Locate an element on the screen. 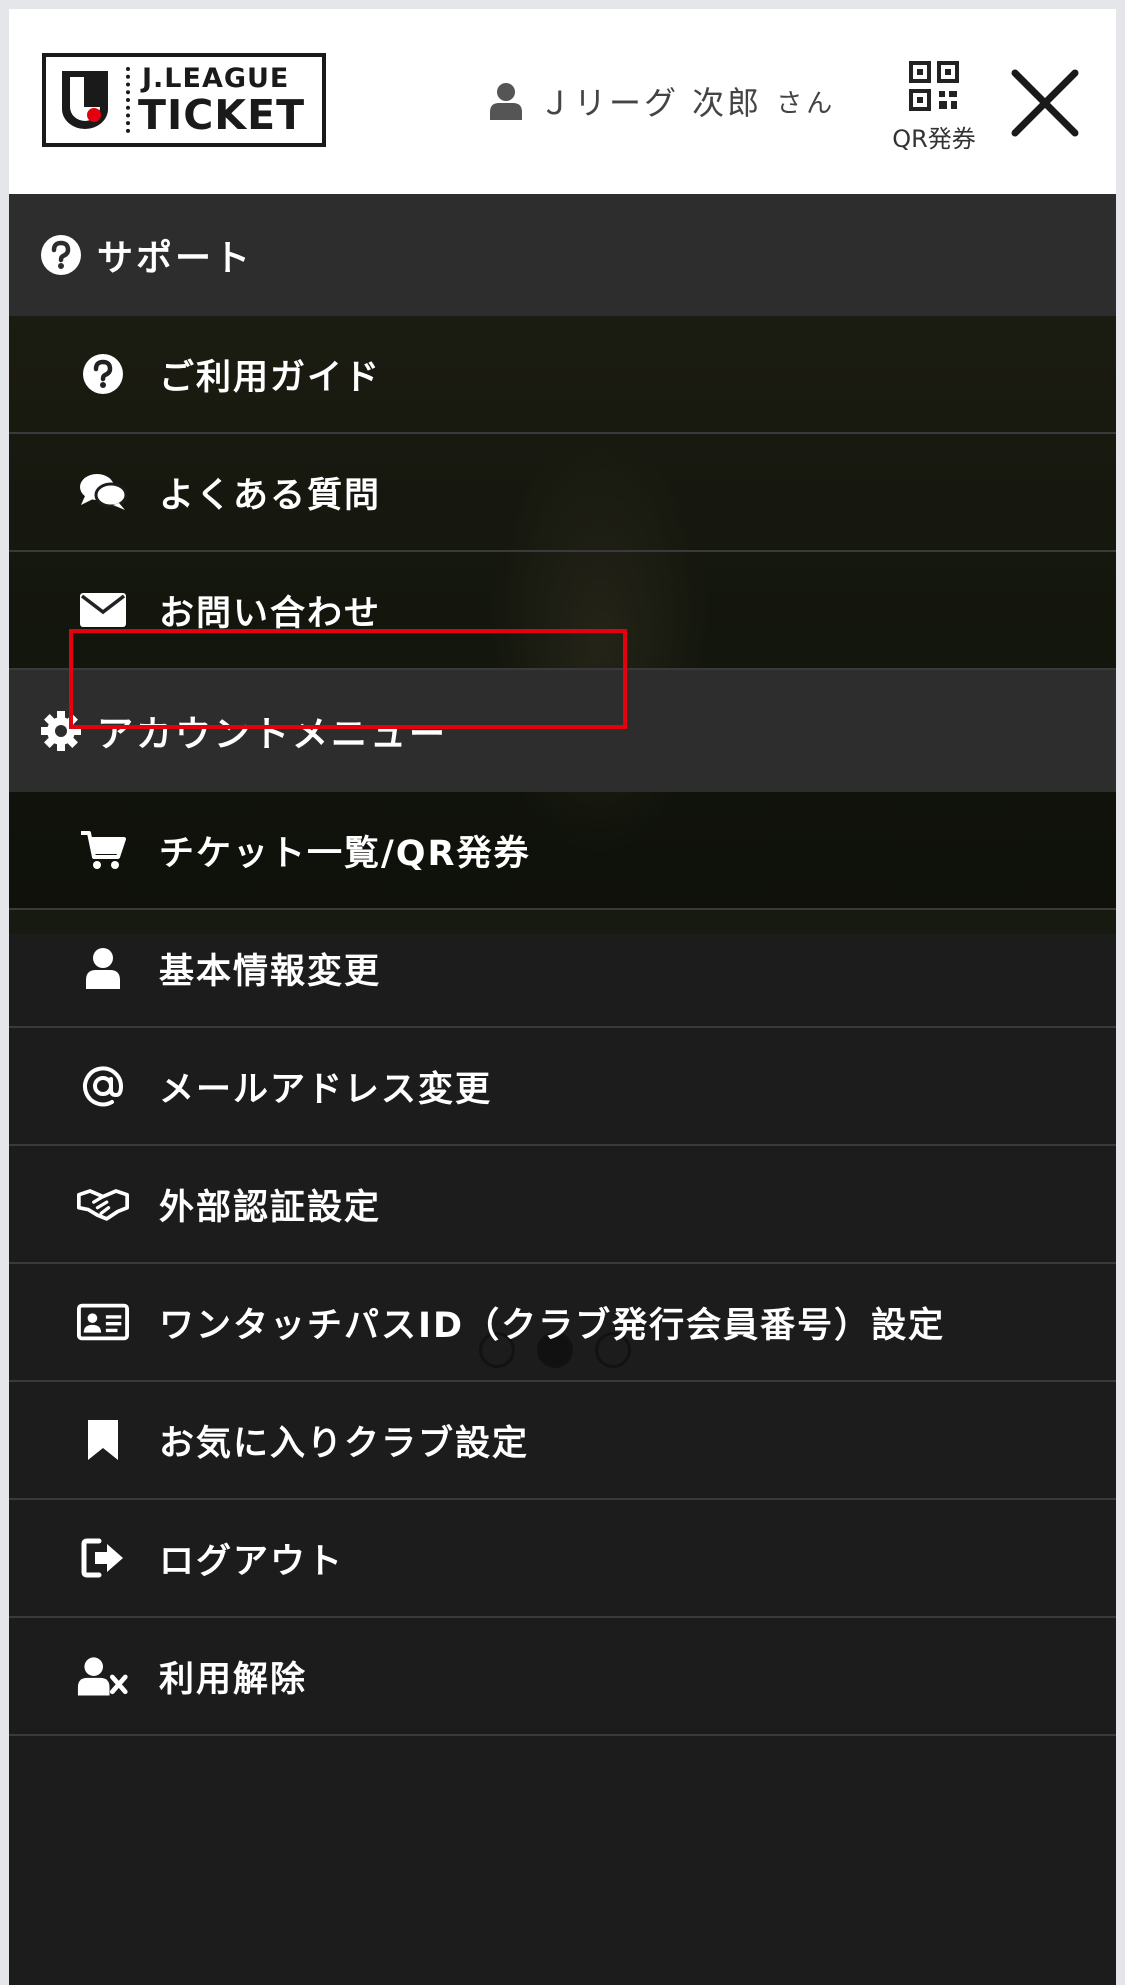  id-card-icon is located at coordinates (103, 1322).